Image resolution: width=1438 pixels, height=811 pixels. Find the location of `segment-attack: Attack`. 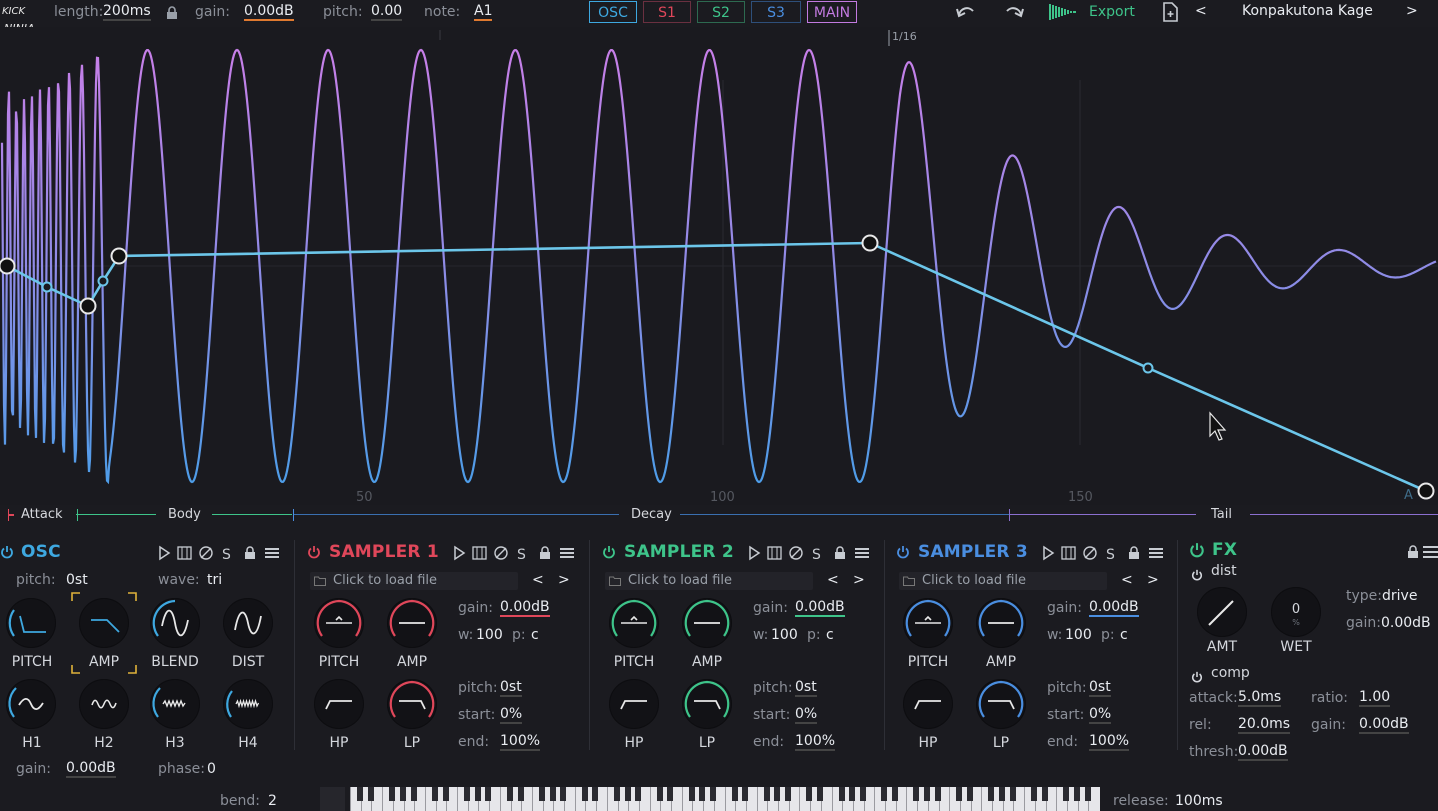

segment-attack: Attack is located at coordinates (42, 514).